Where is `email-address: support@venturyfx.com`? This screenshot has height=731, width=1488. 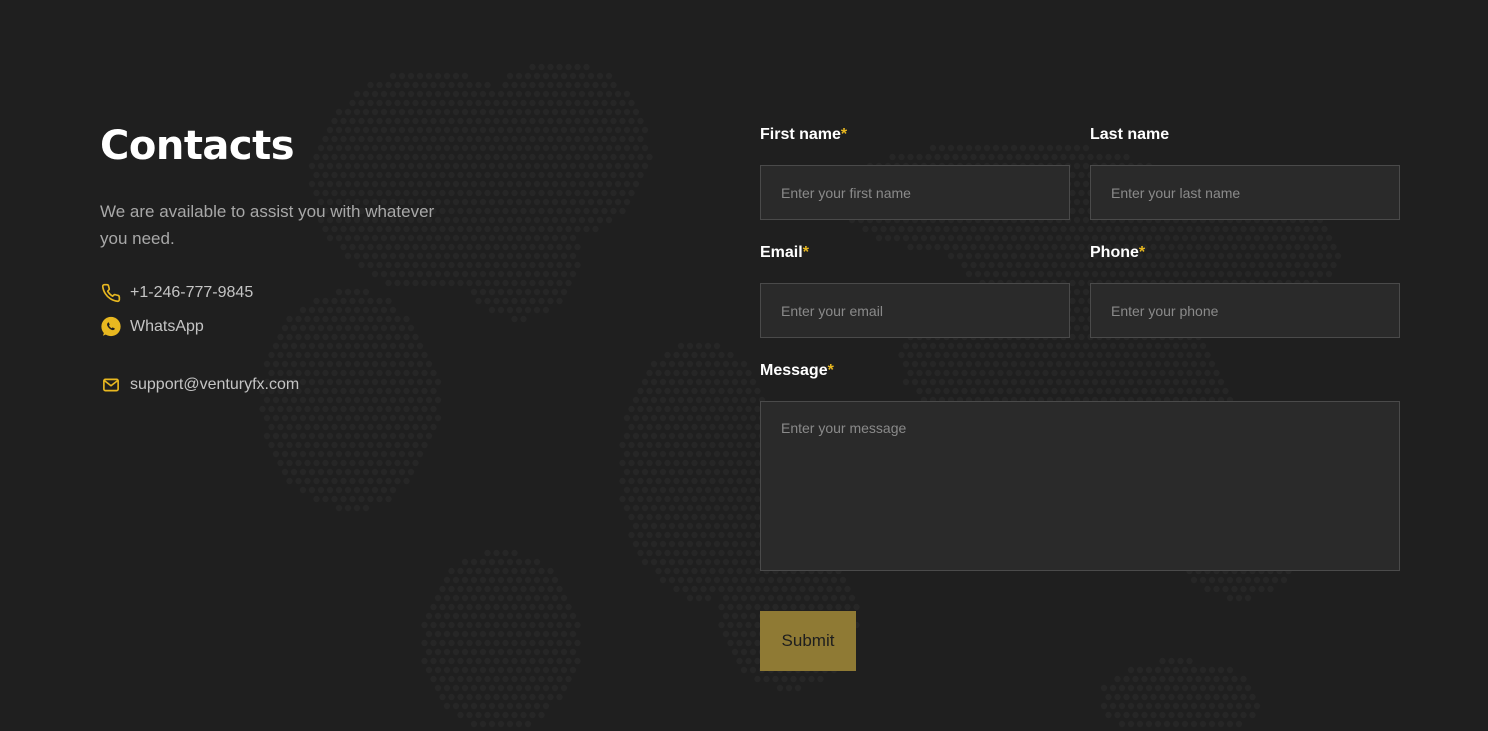 email-address: support@venturyfx.com is located at coordinates (214, 385).